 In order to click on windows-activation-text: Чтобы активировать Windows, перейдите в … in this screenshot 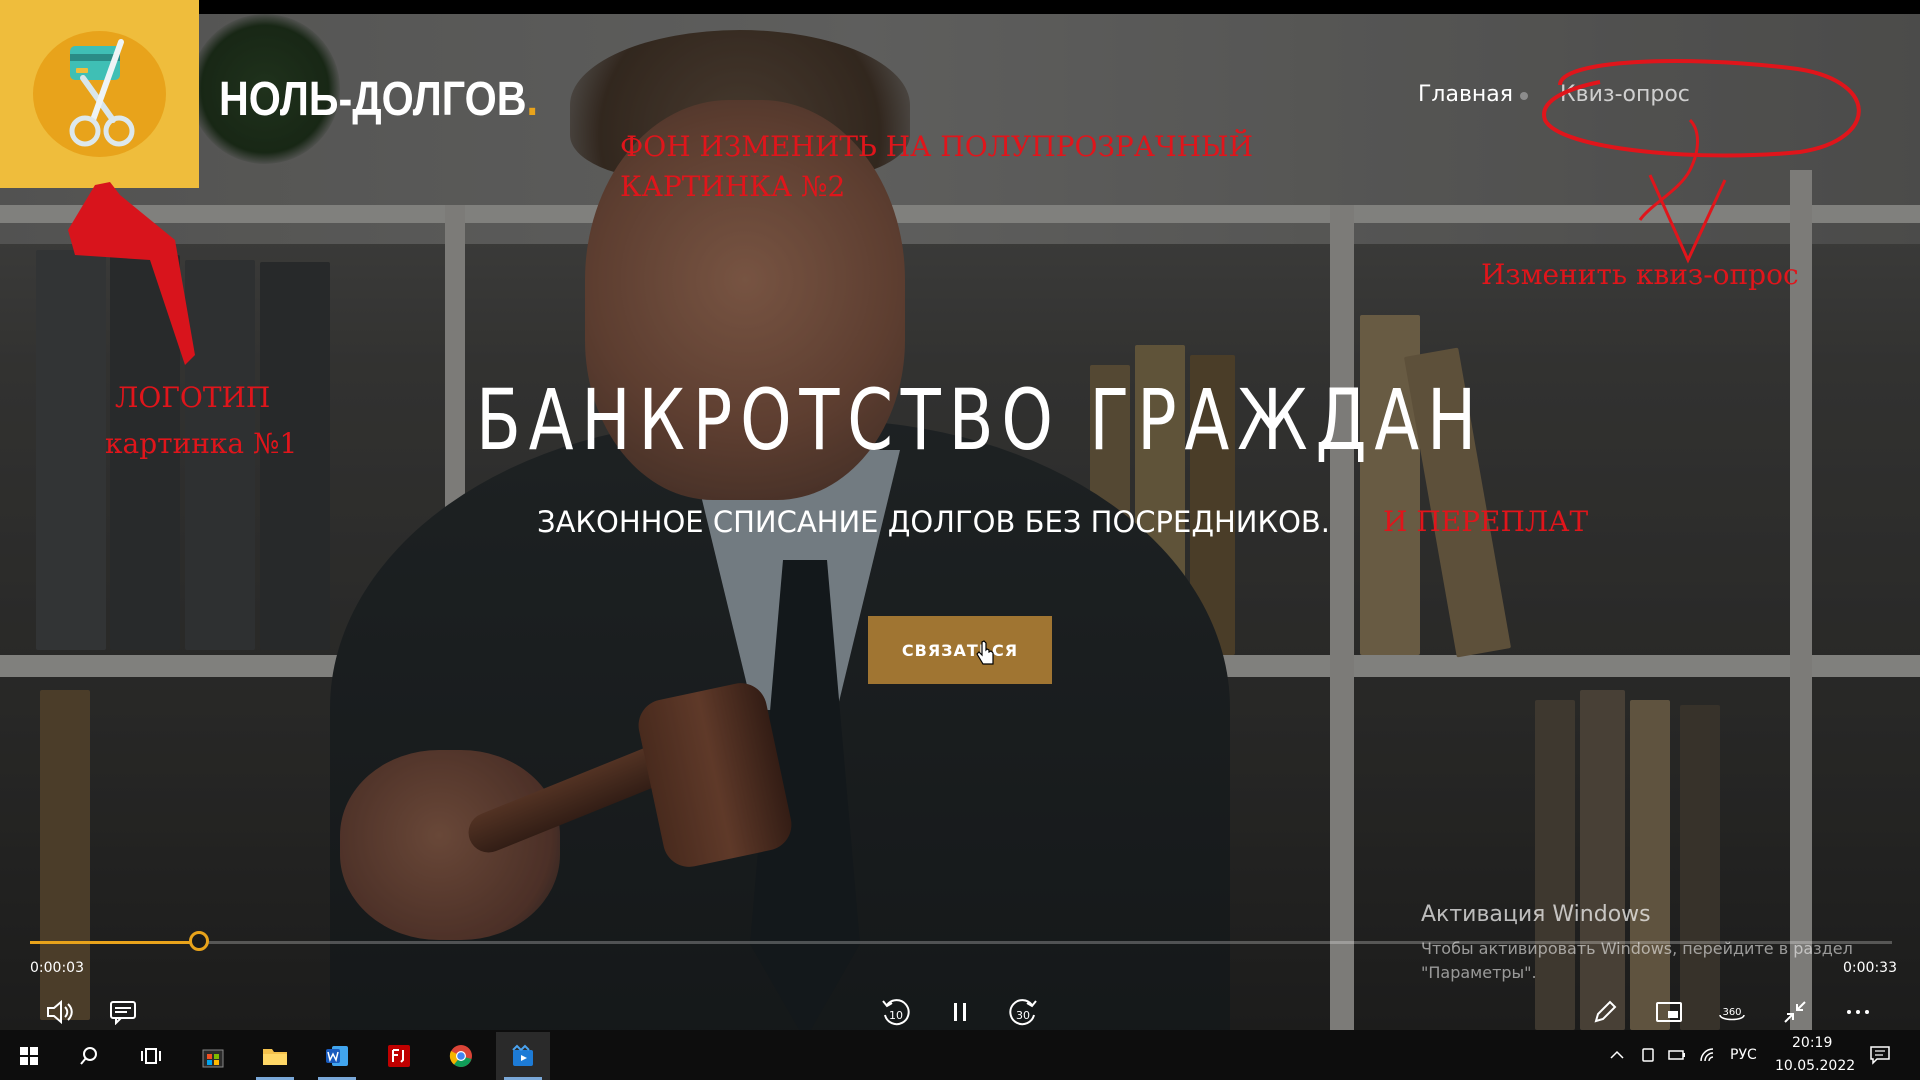, I will do `click(1637, 961)`.